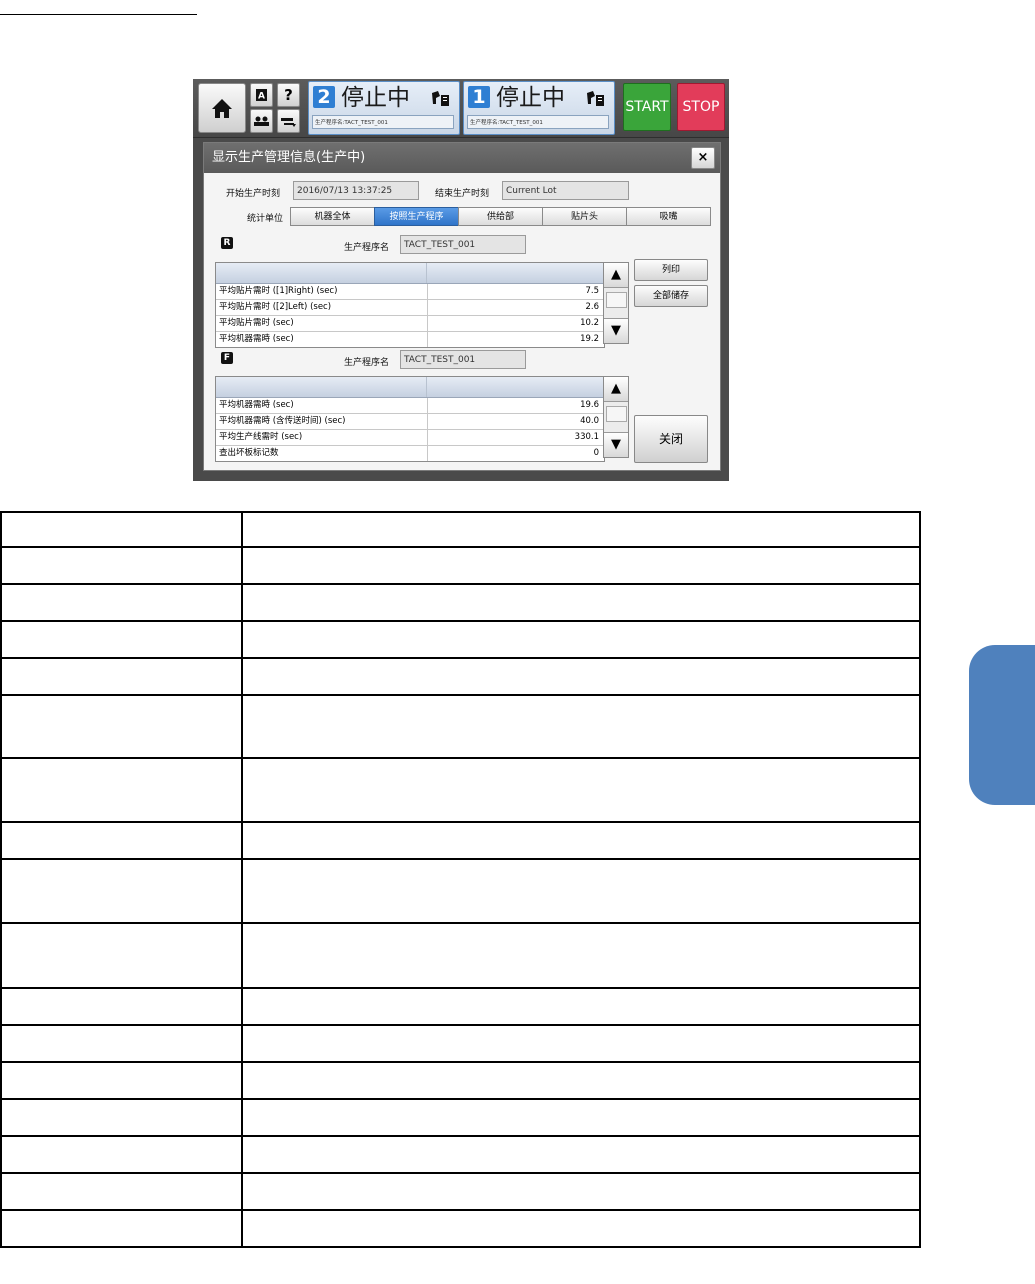 This screenshot has width=1035, height=1284. What do you see at coordinates (410, 438) in the screenshot?
I see `table-row: 平均生产线需时 (sec) 330.1` at bounding box center [410, 438].